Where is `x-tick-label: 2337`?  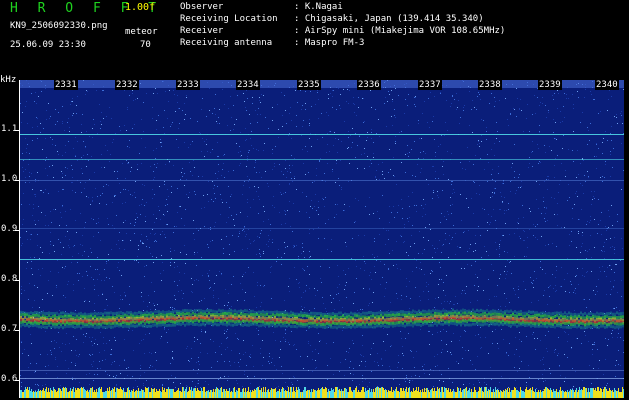
x-tick-label: 2337 is located at coordinates (430, 85).